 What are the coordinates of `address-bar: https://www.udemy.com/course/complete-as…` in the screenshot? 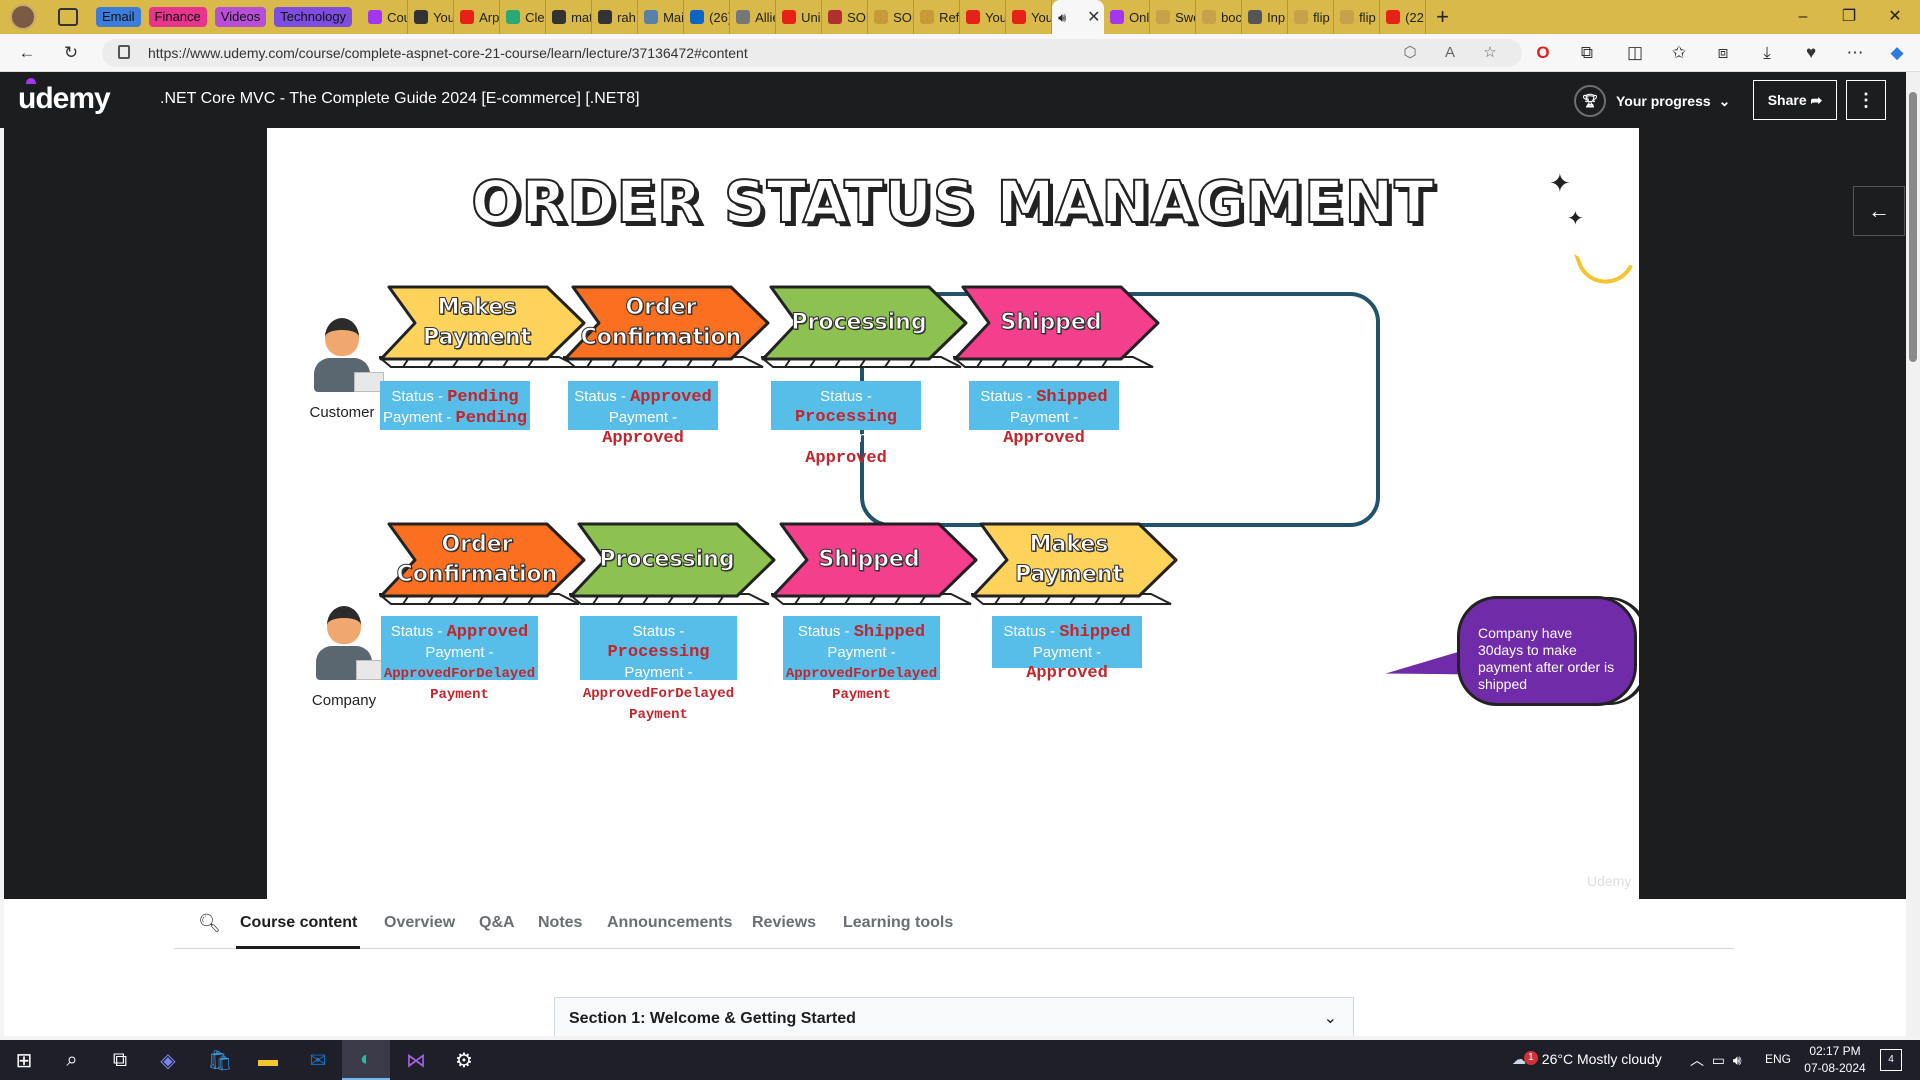 It's located at (812, 53).